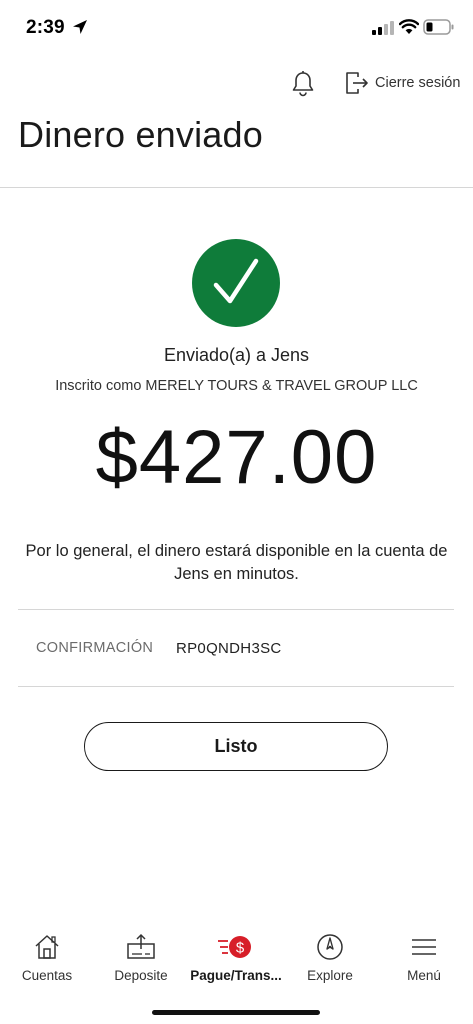 The image size is (473, 1024). What do you see at coordinates (330, 975) in the screenshot?
I see `tab-label: Explore` at bounding box center [330, 975].